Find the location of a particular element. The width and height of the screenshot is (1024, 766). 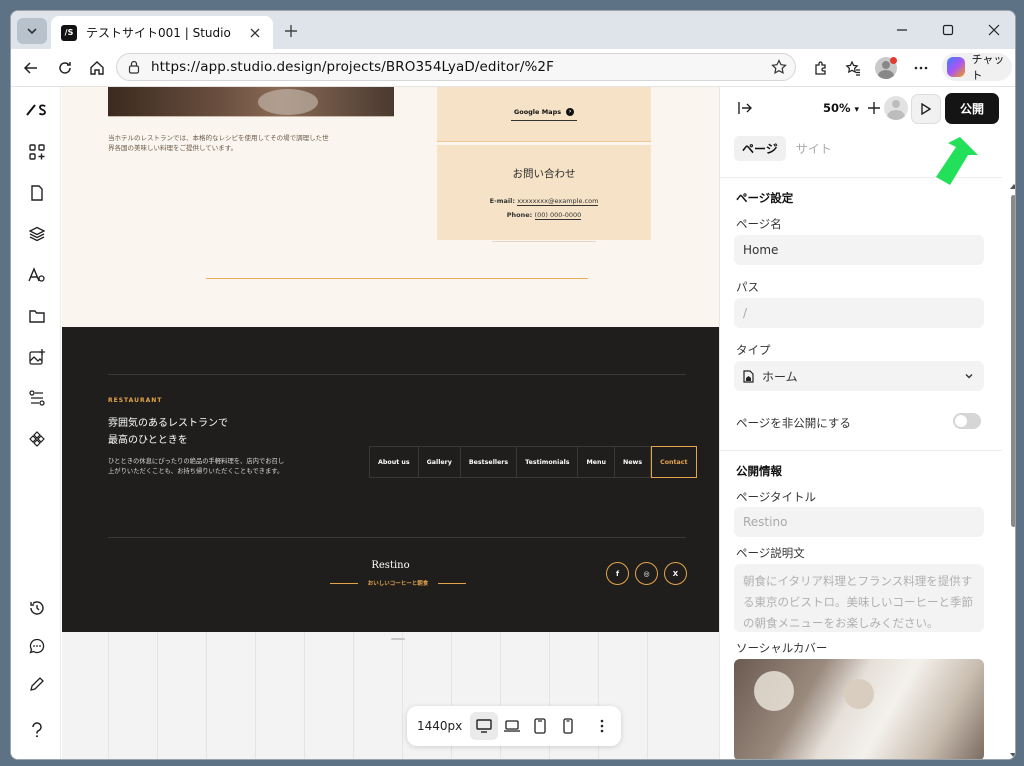

invite-button is located at coordinates (874, 108).